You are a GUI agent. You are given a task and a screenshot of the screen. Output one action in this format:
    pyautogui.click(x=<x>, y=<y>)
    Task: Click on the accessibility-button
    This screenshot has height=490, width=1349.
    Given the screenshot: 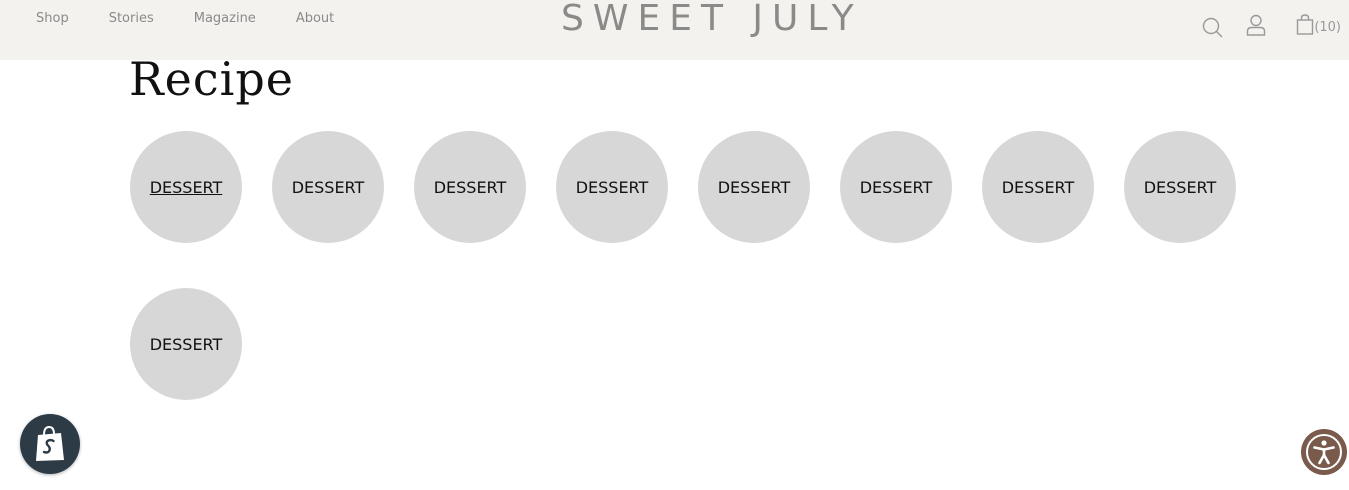 What is the action you would take?
    pyautogui.click(x=1324, y=452)
    